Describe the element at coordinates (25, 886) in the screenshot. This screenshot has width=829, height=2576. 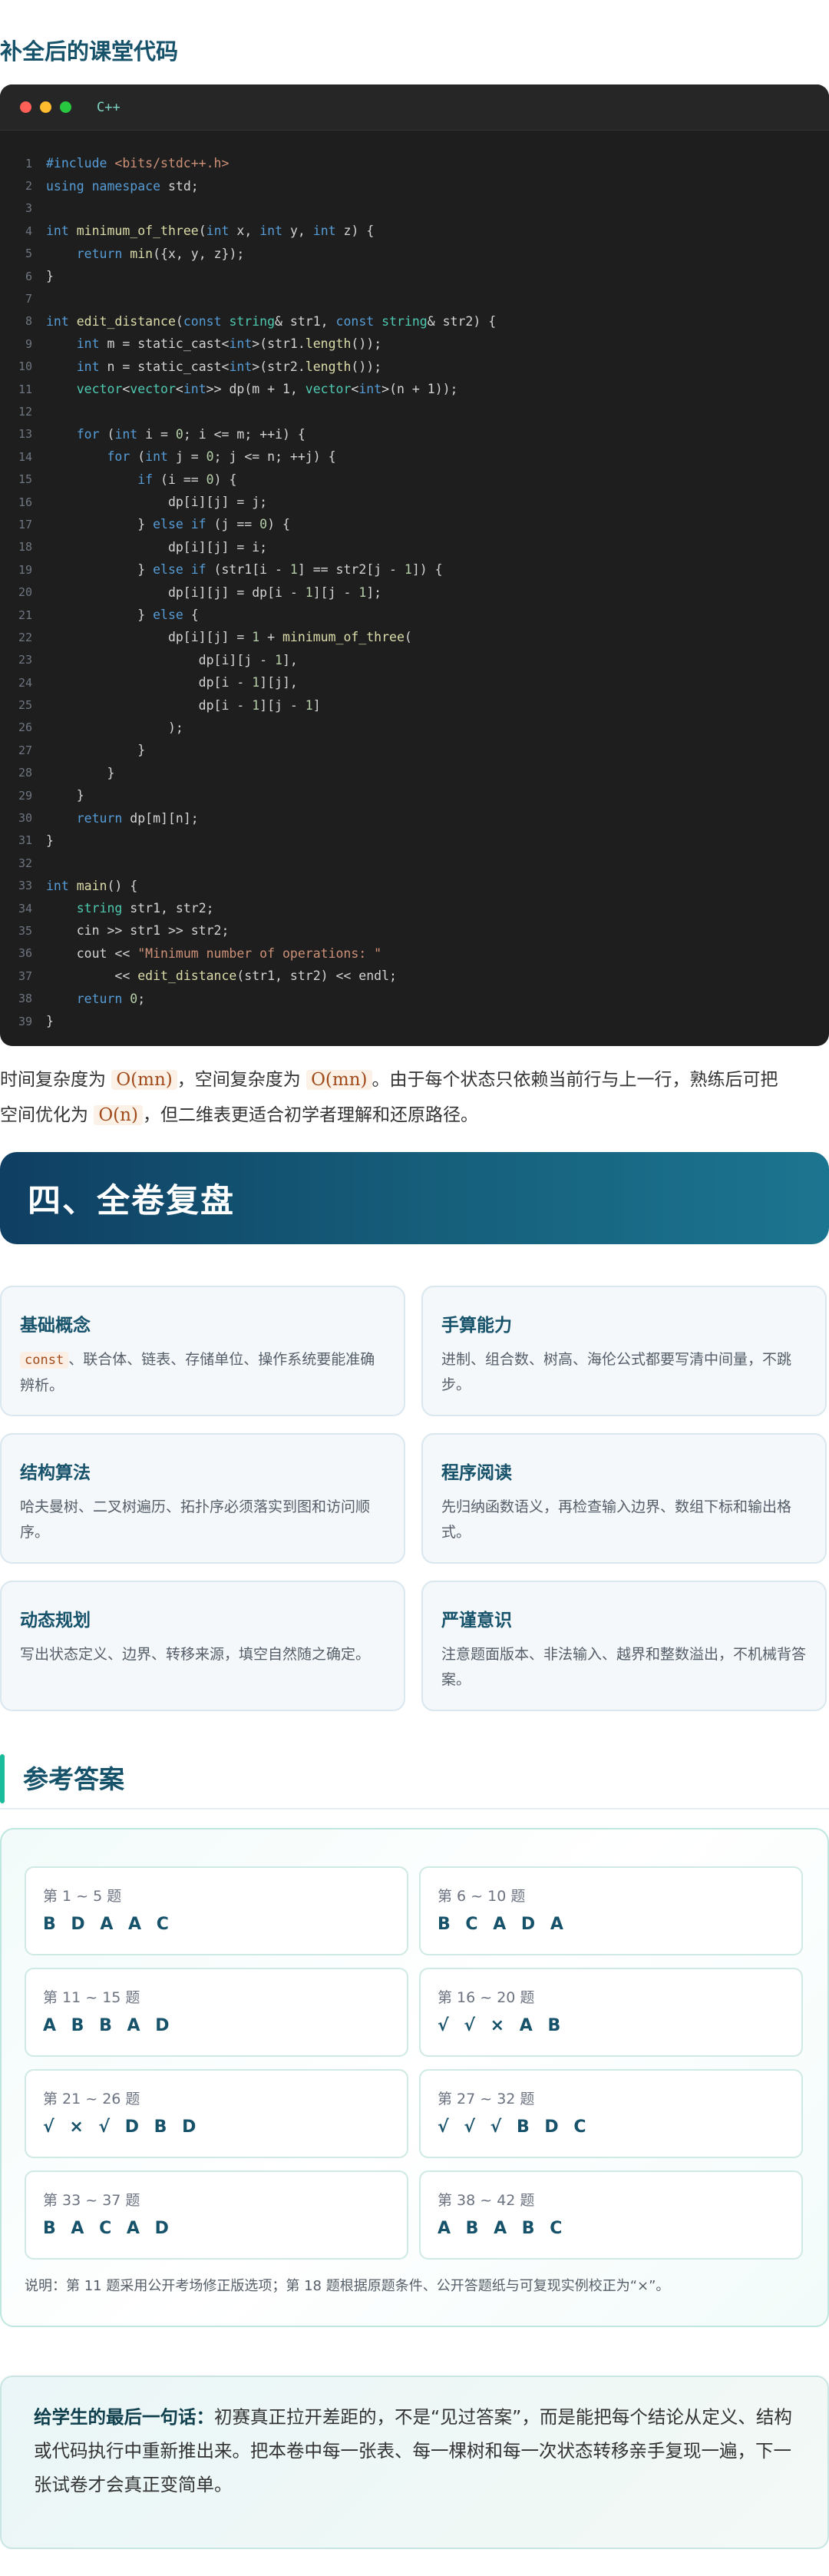
I see `line-number: 33` at that location.